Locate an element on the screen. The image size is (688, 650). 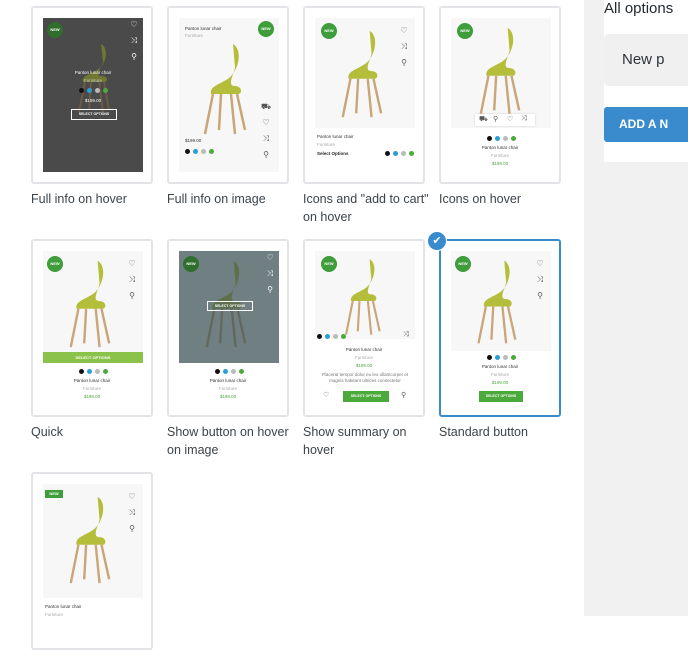
option-label: Full info on image is located at coordinates (216, 199).